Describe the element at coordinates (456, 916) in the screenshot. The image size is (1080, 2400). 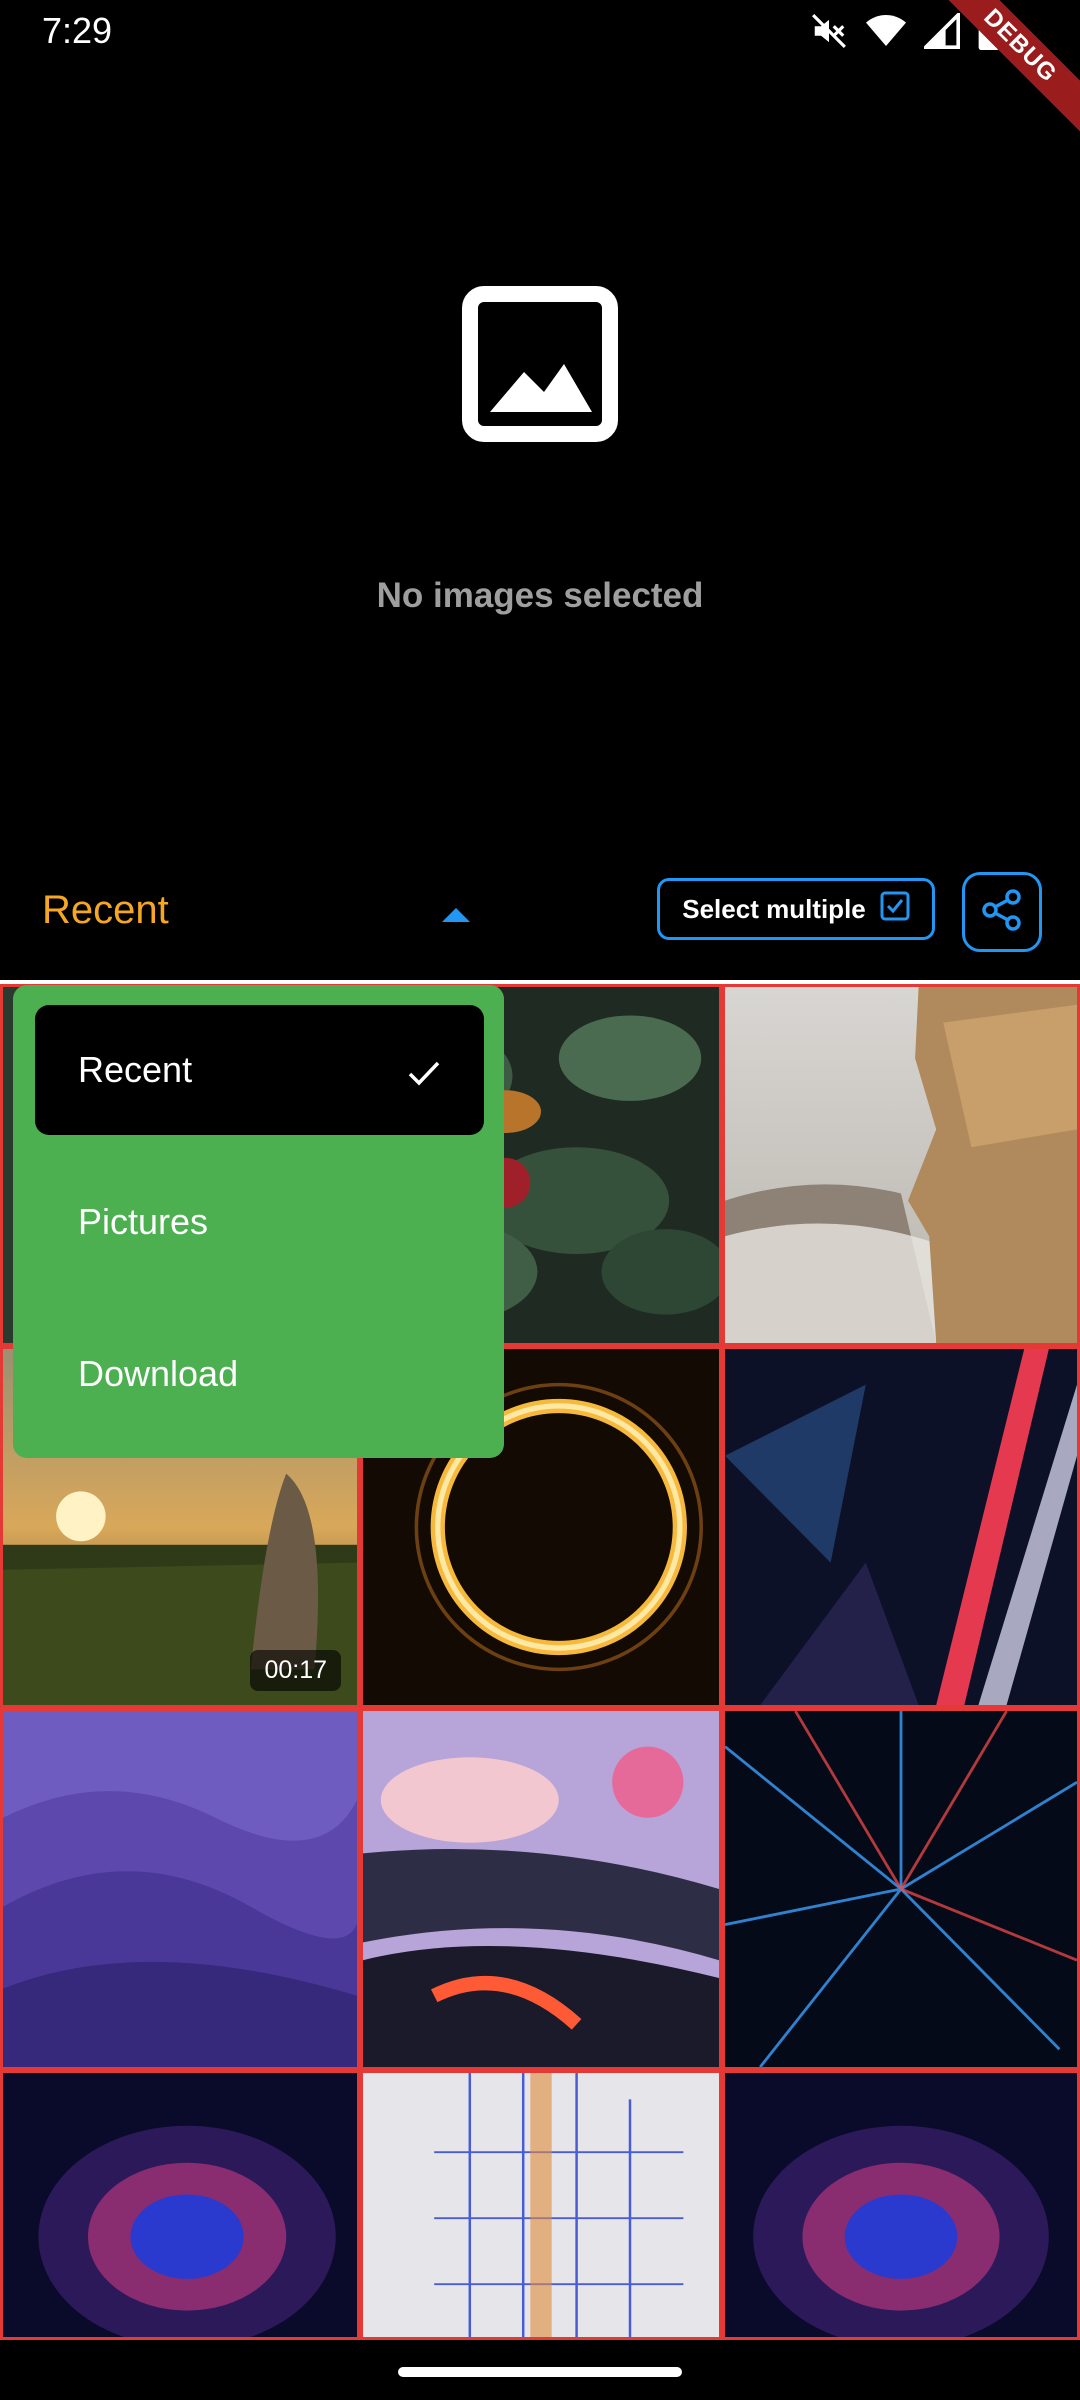
I see `caret-up-icon` at that location.